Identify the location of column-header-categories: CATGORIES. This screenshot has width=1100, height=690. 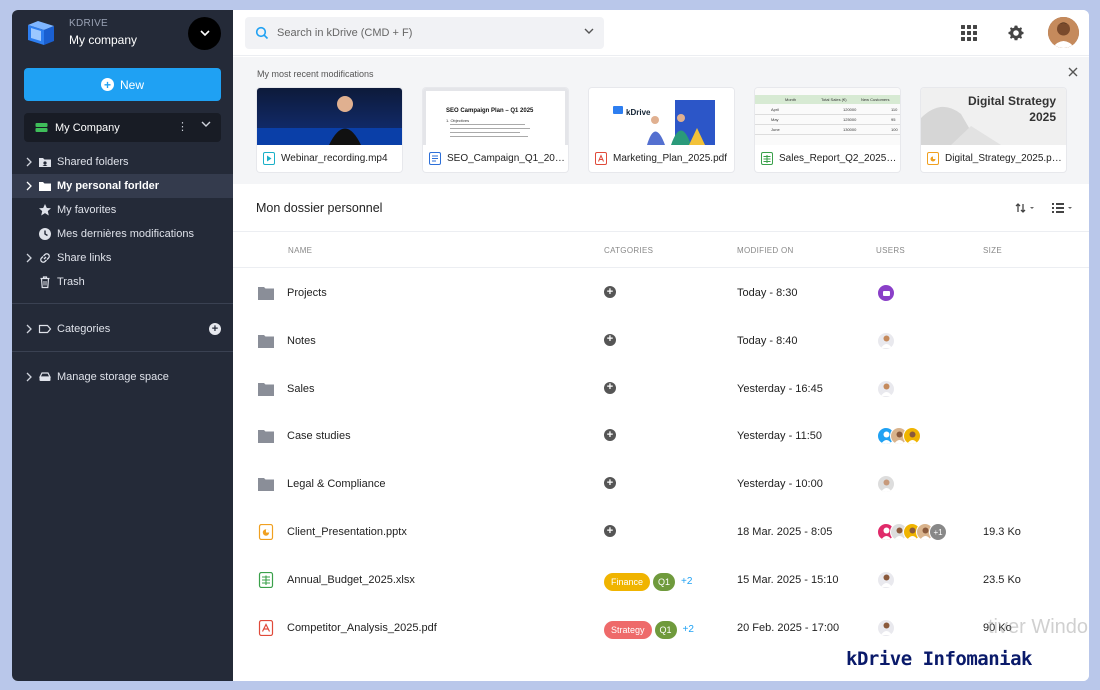
(628, 250).